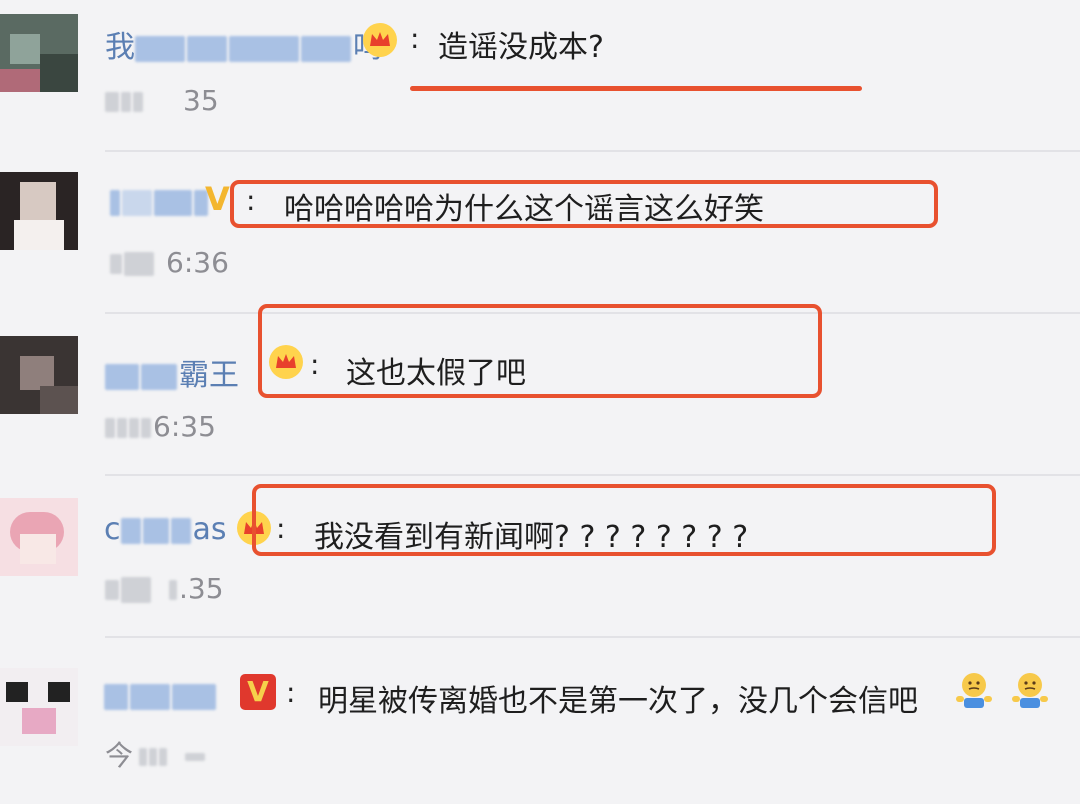 The width and height of the screenshot is (1080, 804). Describe the element at coordinates (436, 373) in the screenshot. I see `comment-text: 这也太假了吧` at that location.